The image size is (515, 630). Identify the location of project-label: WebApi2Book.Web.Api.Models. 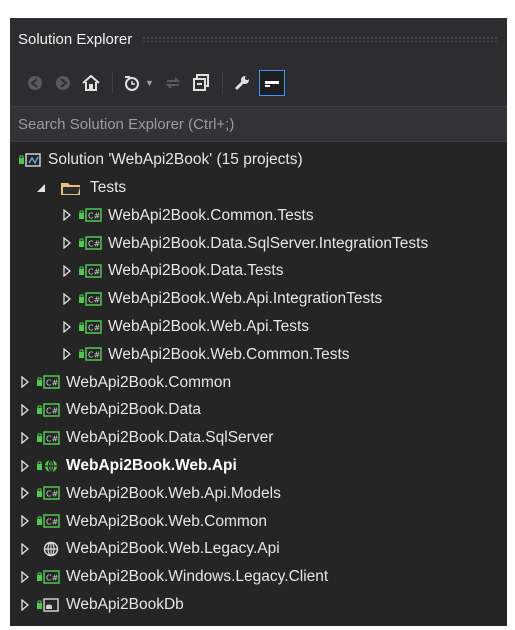
(173, 493).